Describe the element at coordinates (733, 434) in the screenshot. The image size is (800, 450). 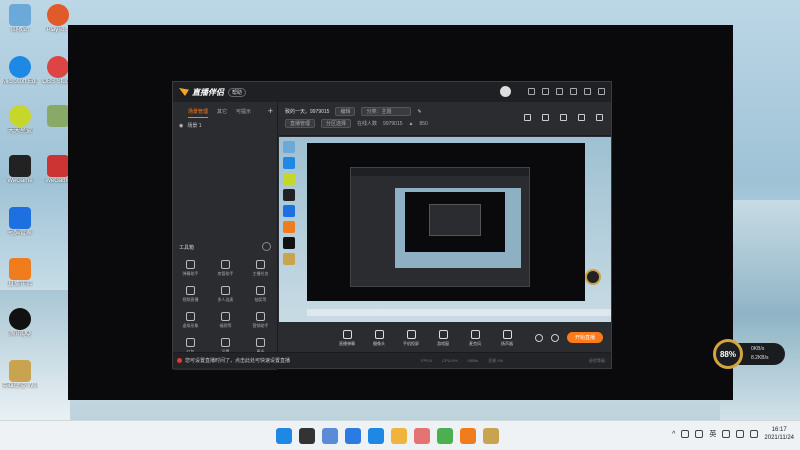
I see `system-tray: ^ 英 16:17 2021/11/24` at that location.